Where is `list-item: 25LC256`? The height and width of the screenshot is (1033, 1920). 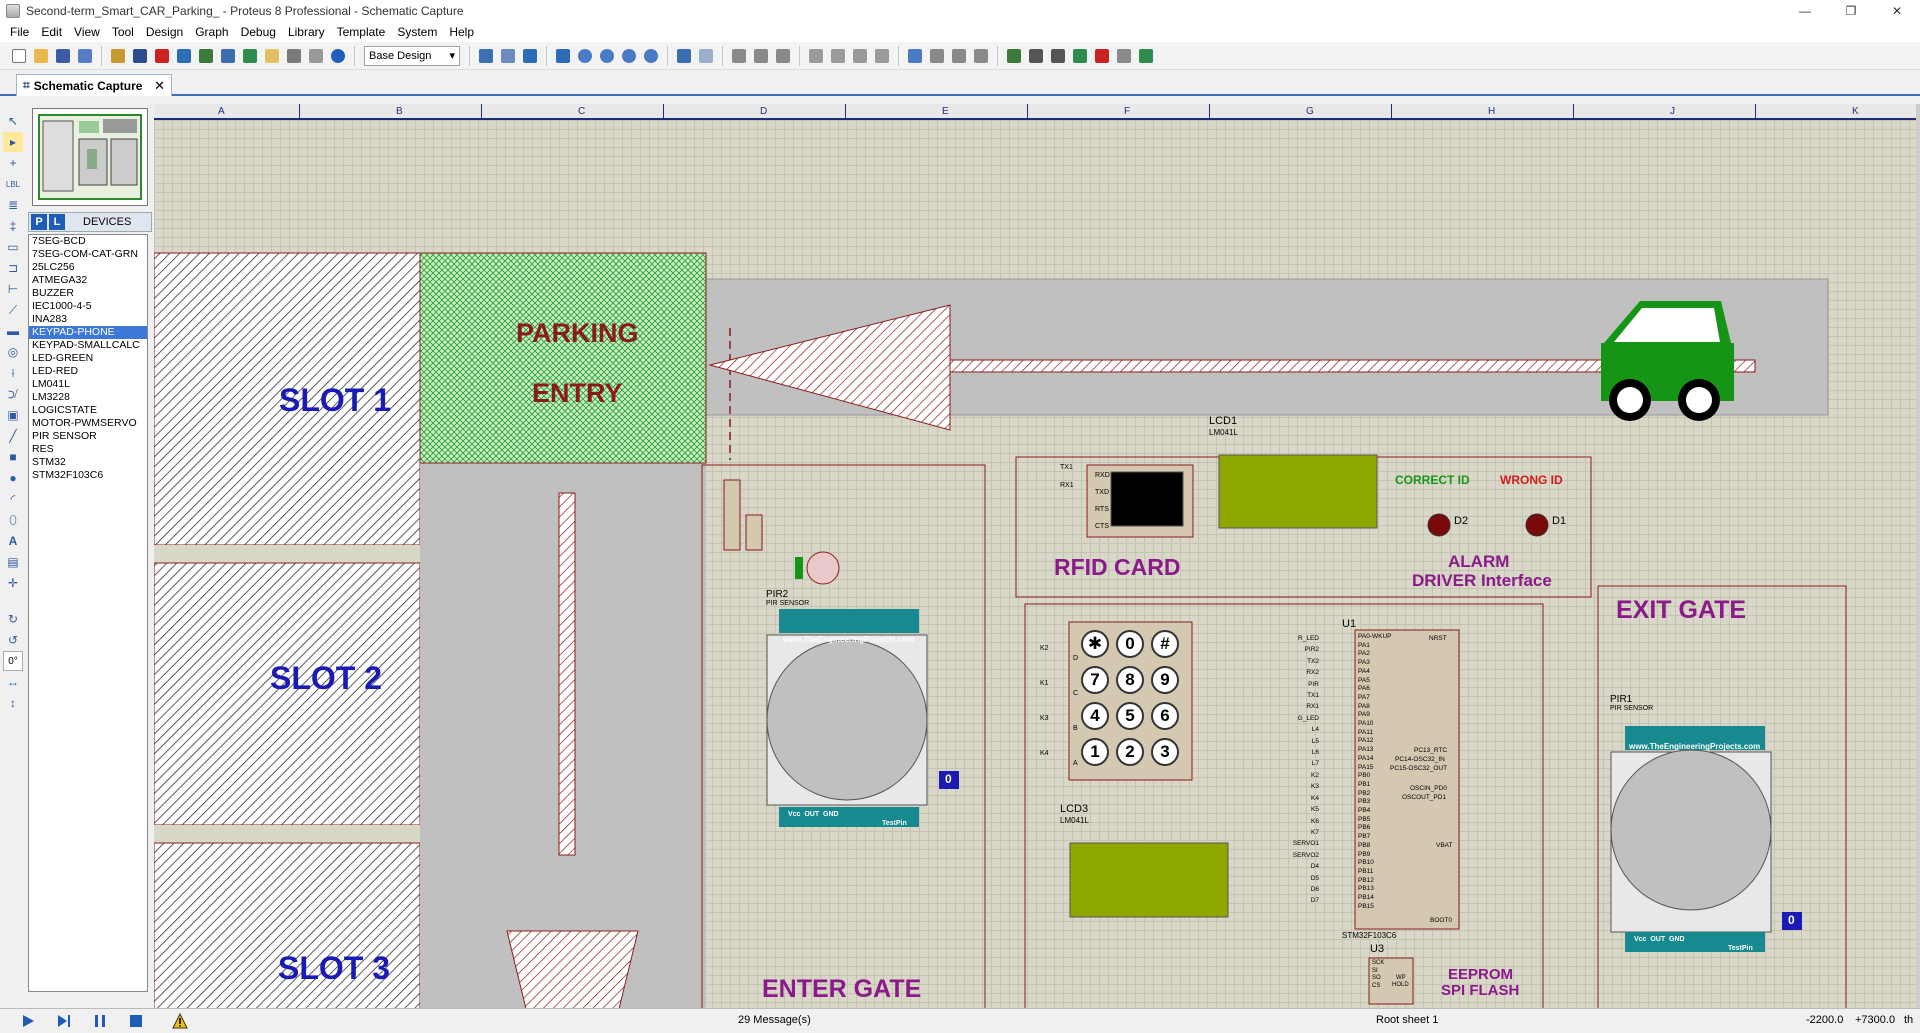 list-item: 25LC256 is located at coordinates (88, 267).